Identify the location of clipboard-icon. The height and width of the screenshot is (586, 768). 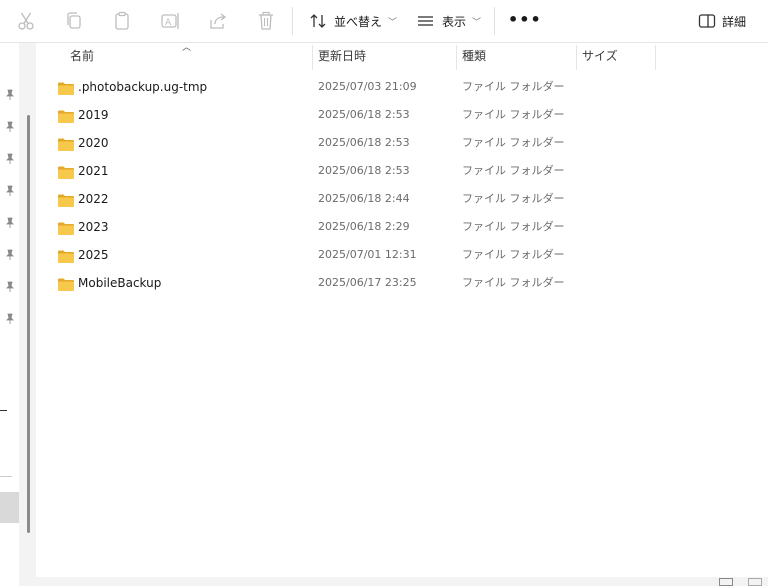
(122, 21).